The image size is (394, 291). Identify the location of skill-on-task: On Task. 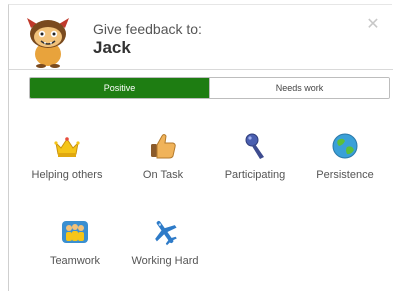
(163, 156).